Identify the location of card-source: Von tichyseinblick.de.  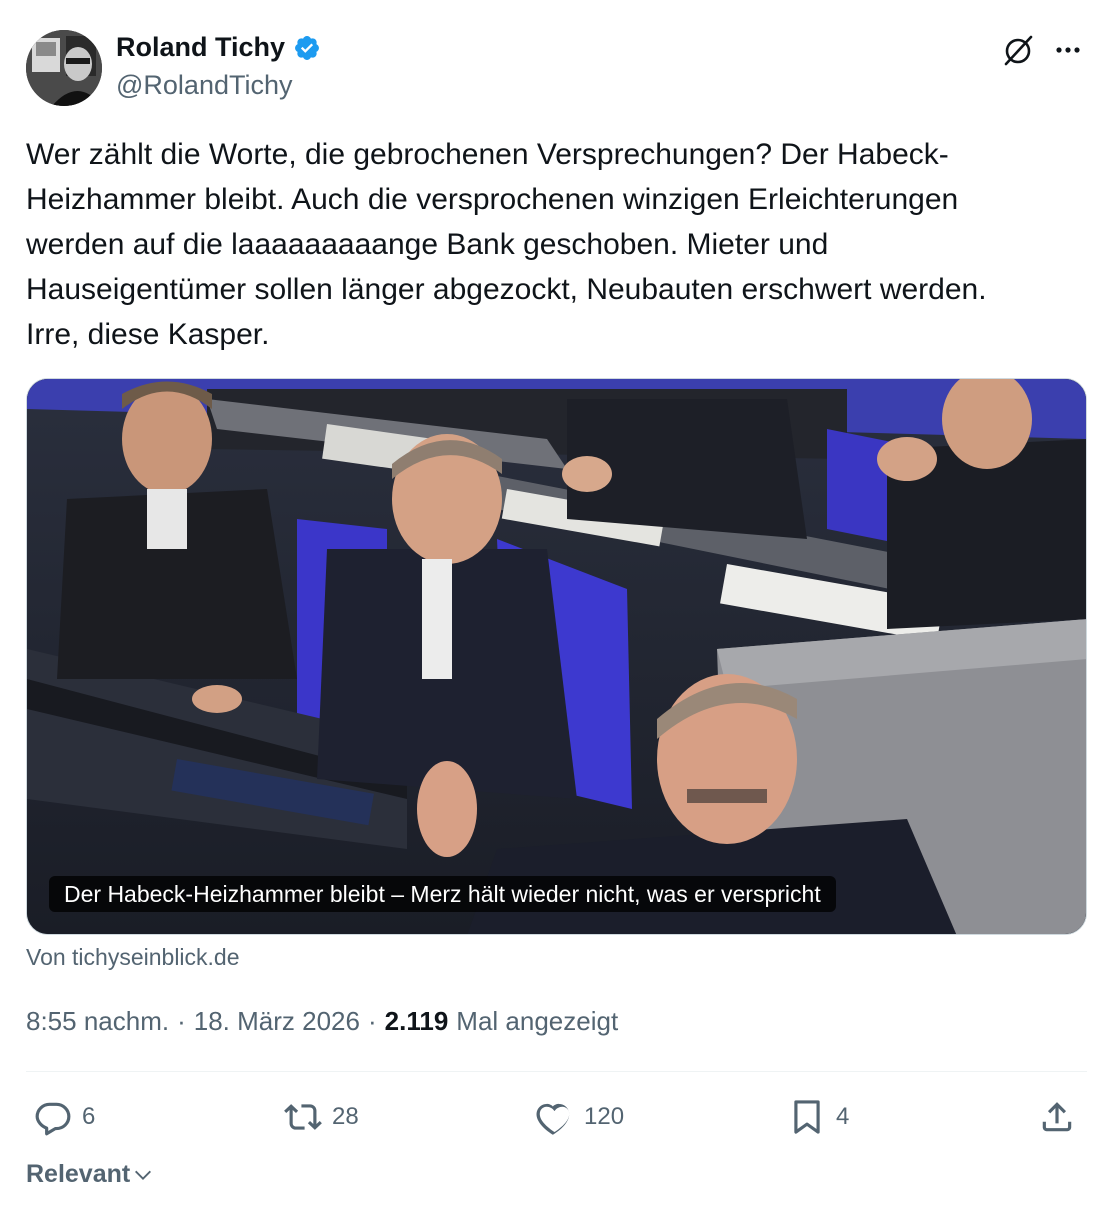
(133, 957).